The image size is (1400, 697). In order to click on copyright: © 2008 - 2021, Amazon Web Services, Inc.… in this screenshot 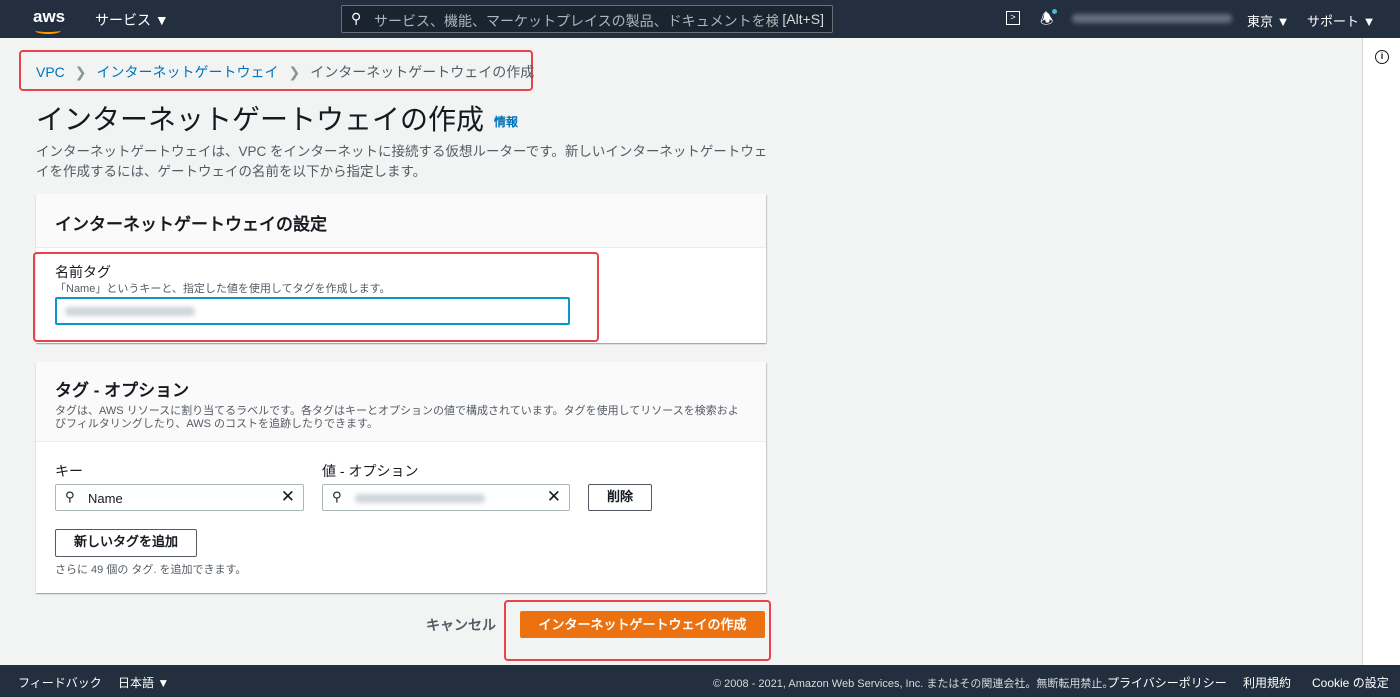, I will do `click(913, 684)`.